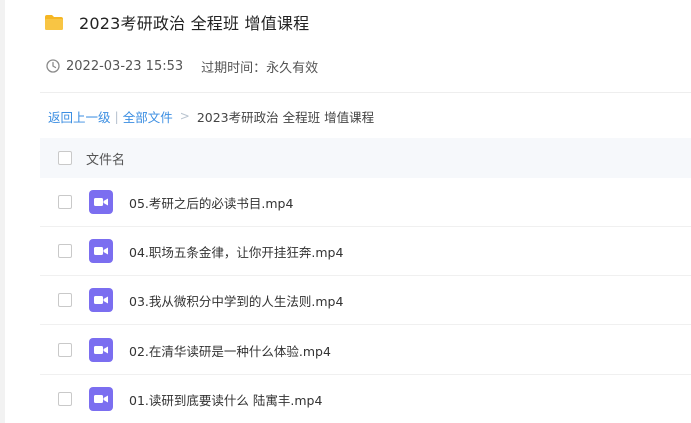  Describe the element at coordinates (54, 22) in the screenshot. I see `folder-icon` at that location.